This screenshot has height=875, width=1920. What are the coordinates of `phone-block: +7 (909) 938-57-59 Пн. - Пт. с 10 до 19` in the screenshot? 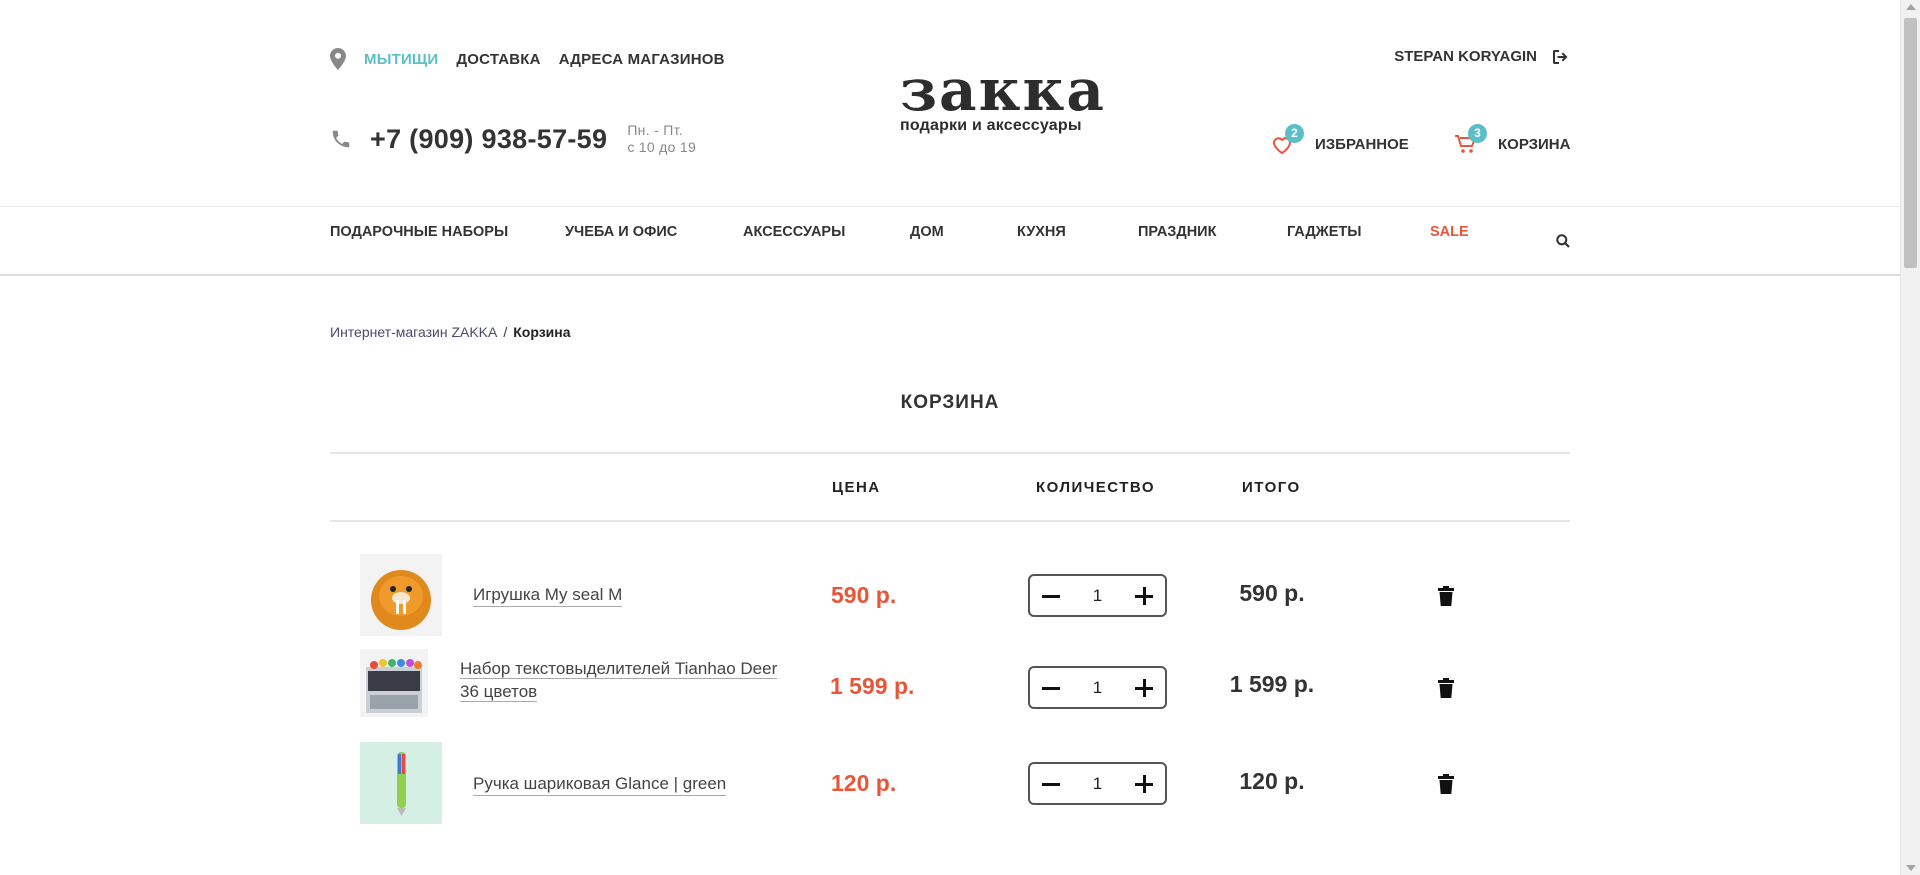 It's located at (513, 139).